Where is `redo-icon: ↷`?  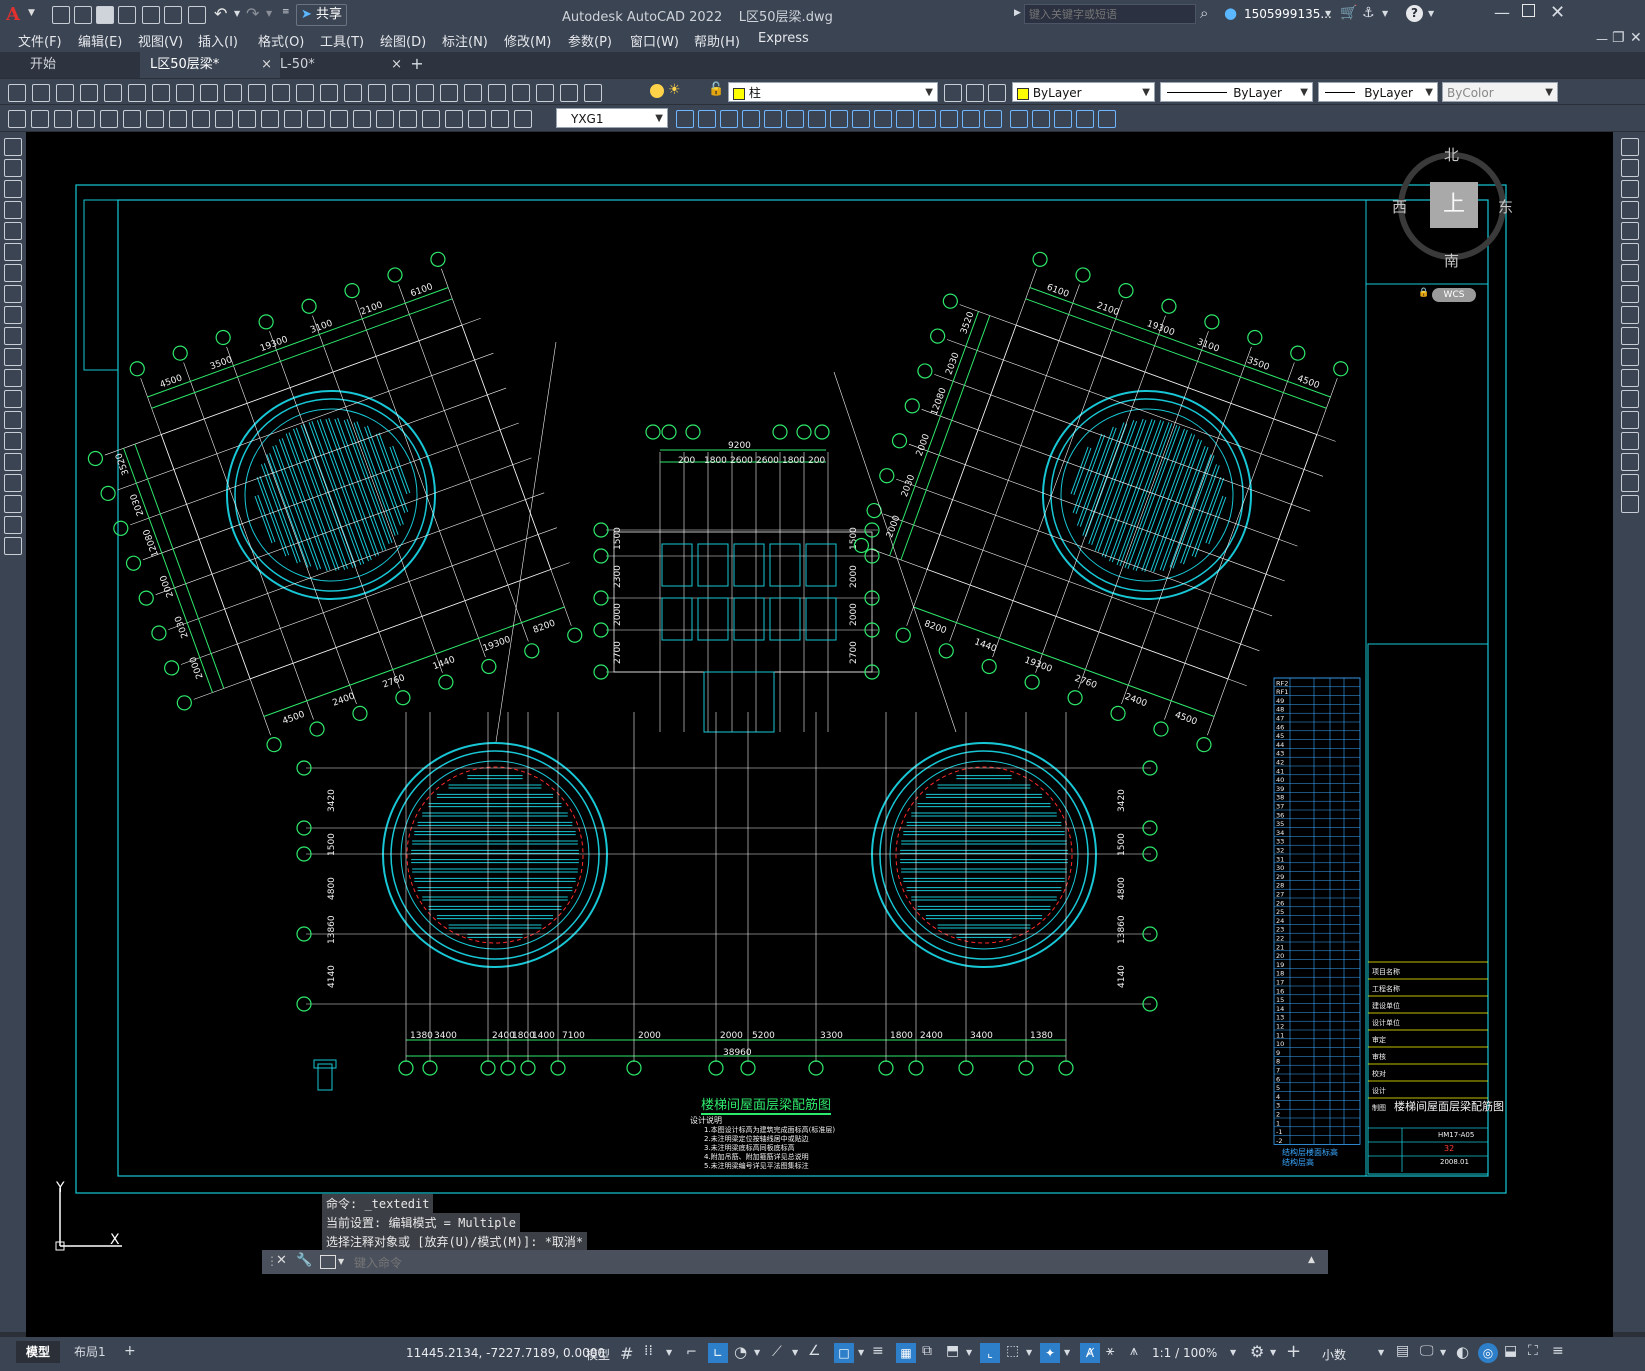 redo-icon: ↷ is located at coordinates (252, 13).